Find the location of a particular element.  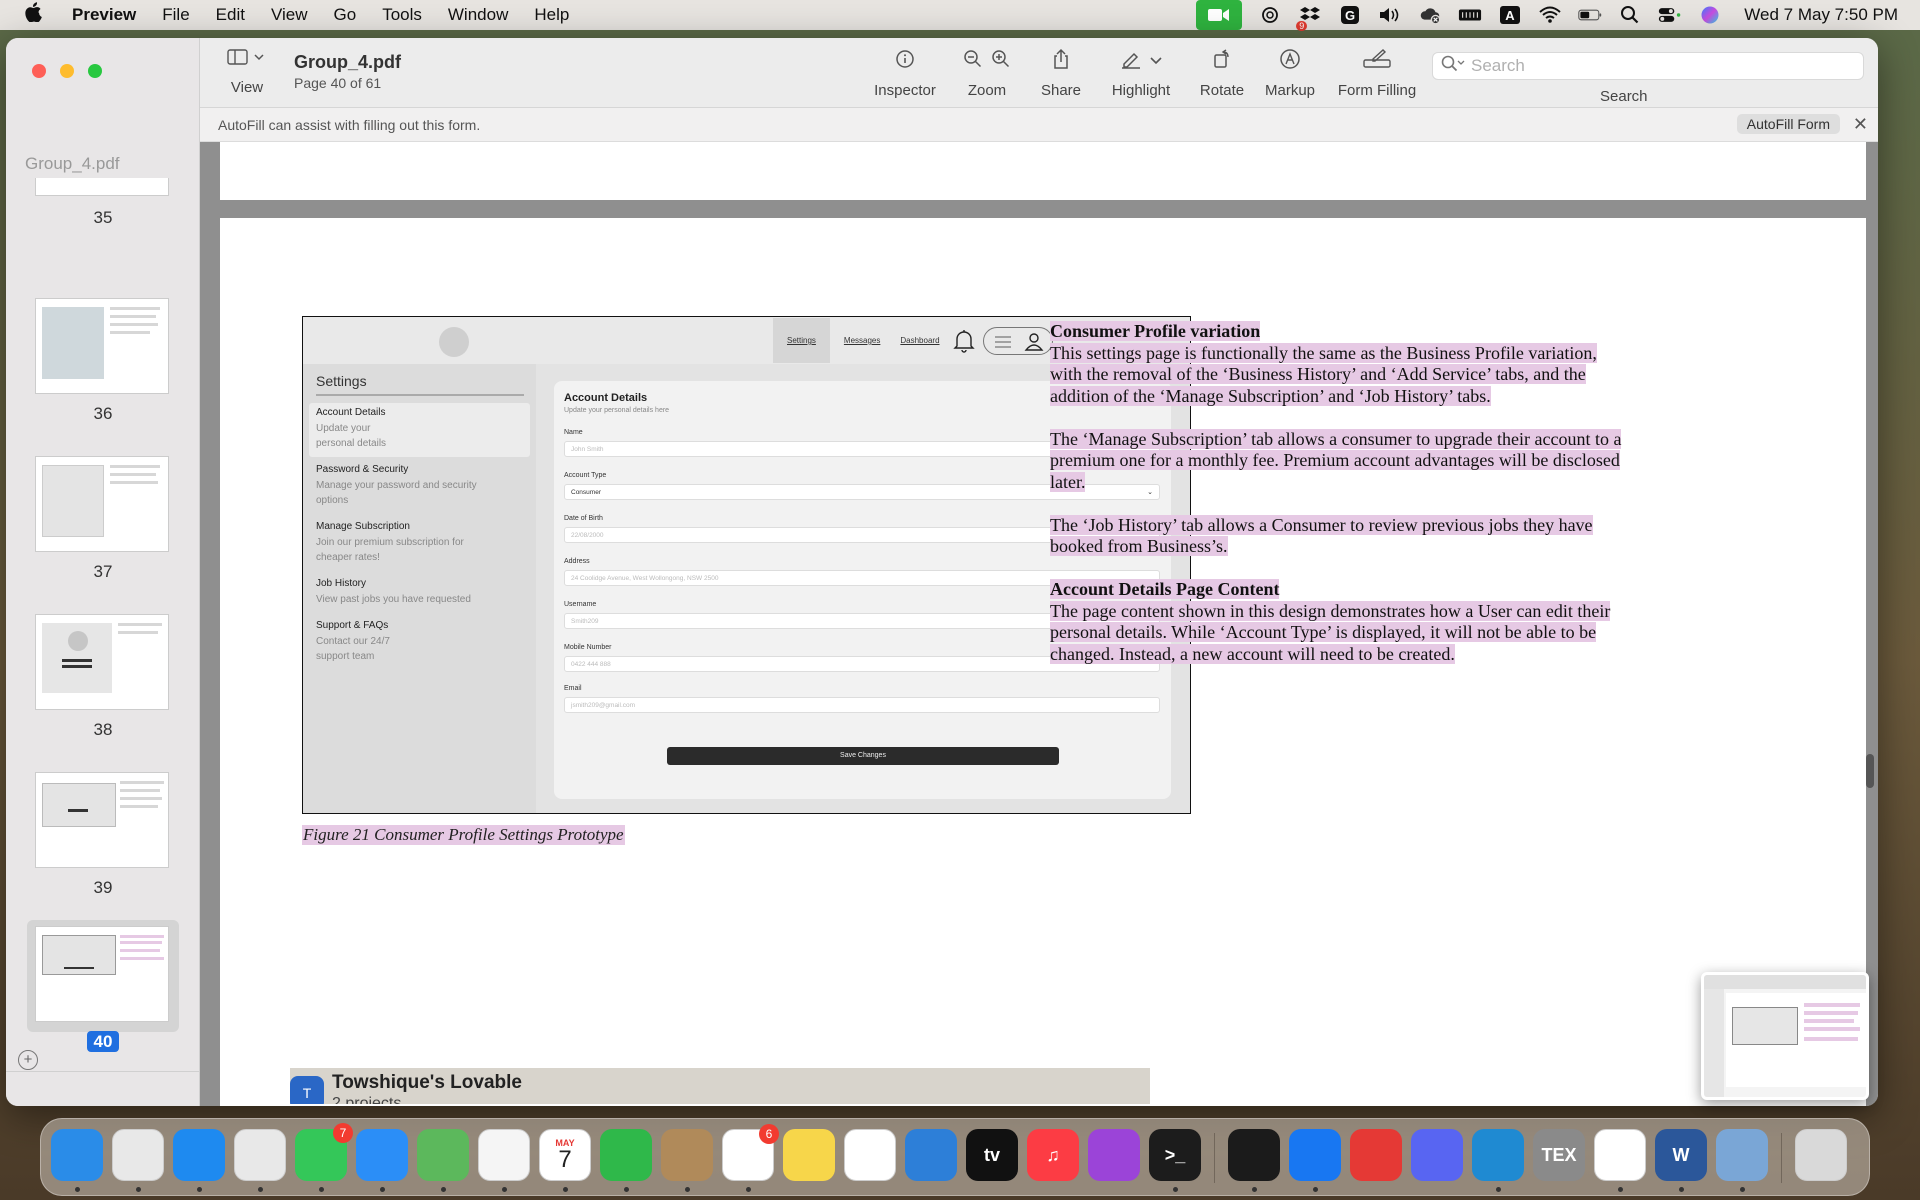

keynote-icon is located at coordinates (931, 1155).